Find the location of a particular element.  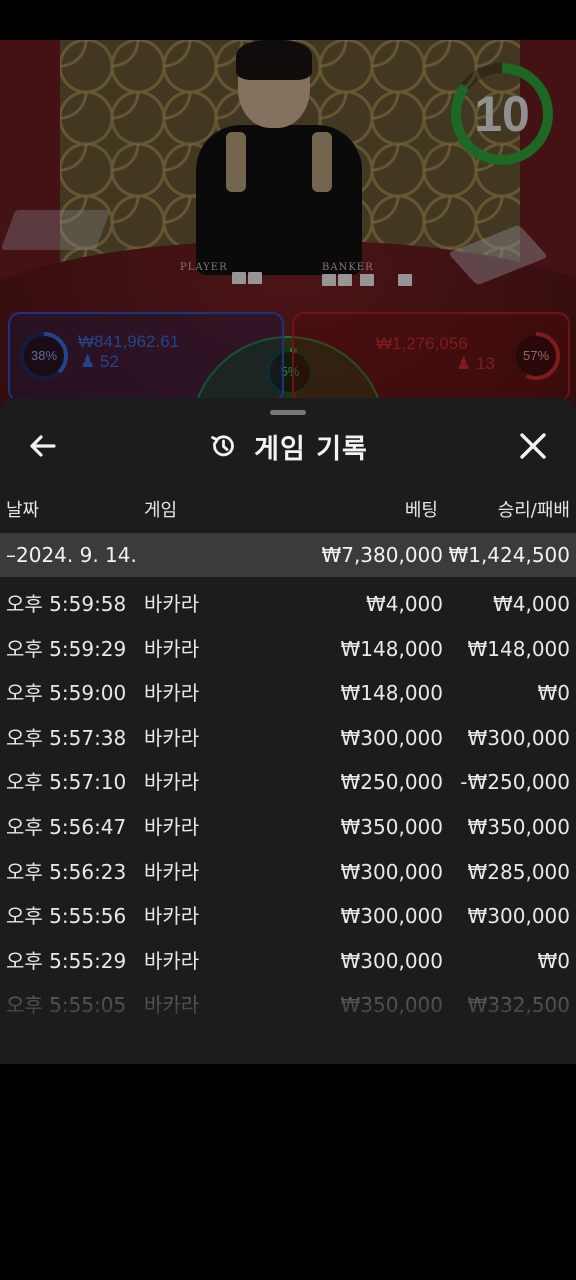

date-group-label: –2024. 9. 14. is located at coordinates (71, 555).